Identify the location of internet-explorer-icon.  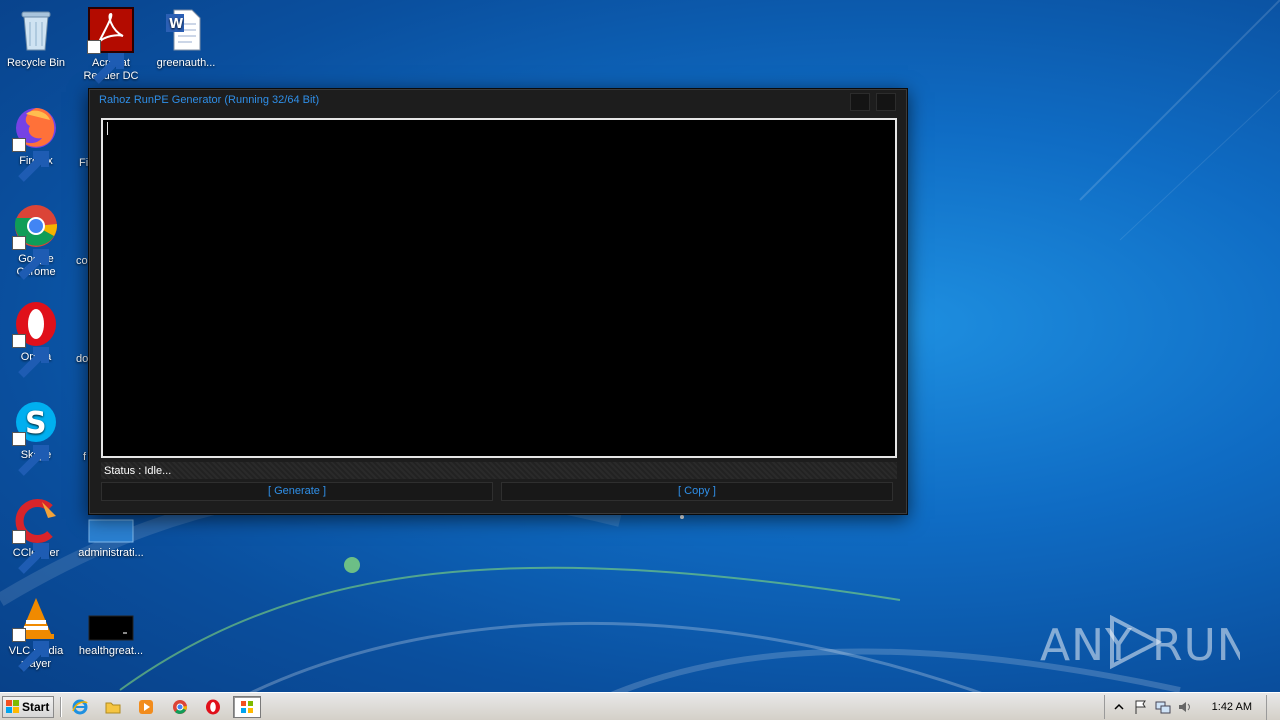
(80, 707).